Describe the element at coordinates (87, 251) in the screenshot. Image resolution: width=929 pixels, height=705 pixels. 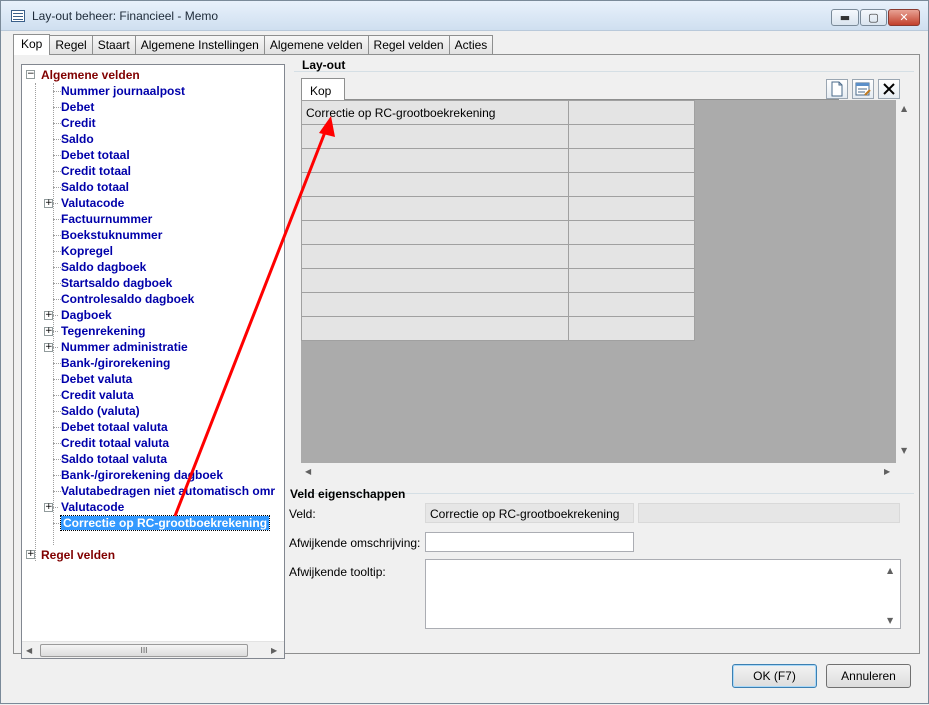
I see `tree-item: Kopregel` at that location.